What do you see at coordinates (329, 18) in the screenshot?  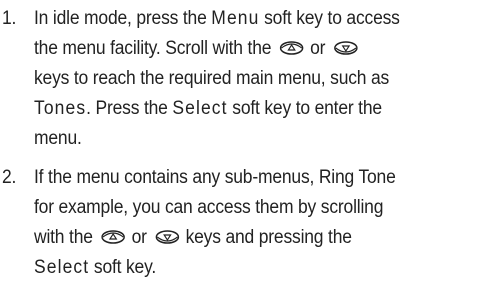 I see `step-text: soft key to access` at bounding box center [329, 18].